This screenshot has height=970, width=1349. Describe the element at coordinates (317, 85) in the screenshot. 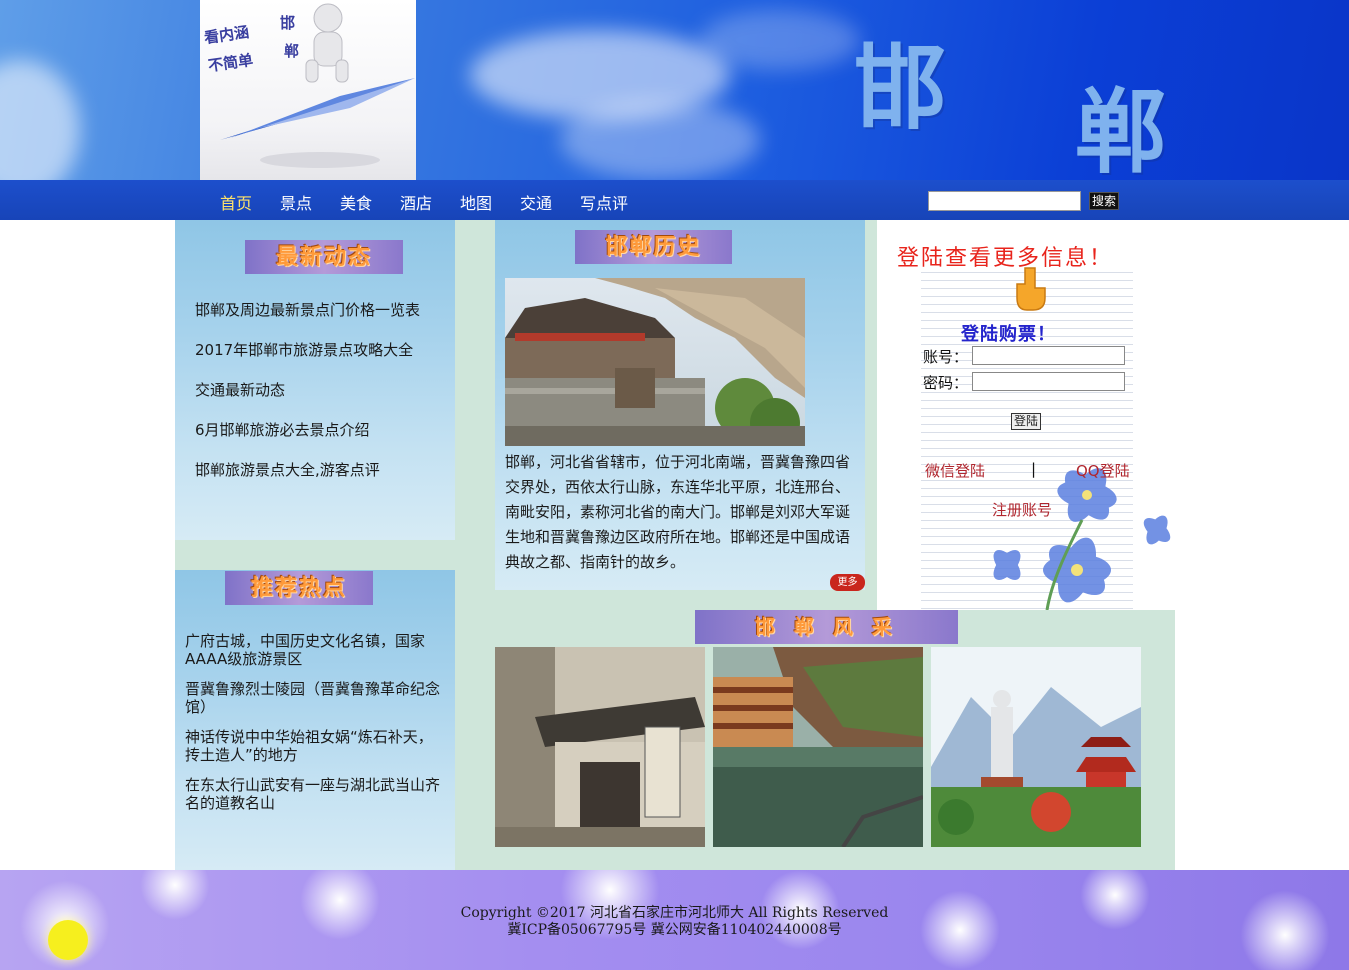

I see `paper-plane-figure-icon` at that location.